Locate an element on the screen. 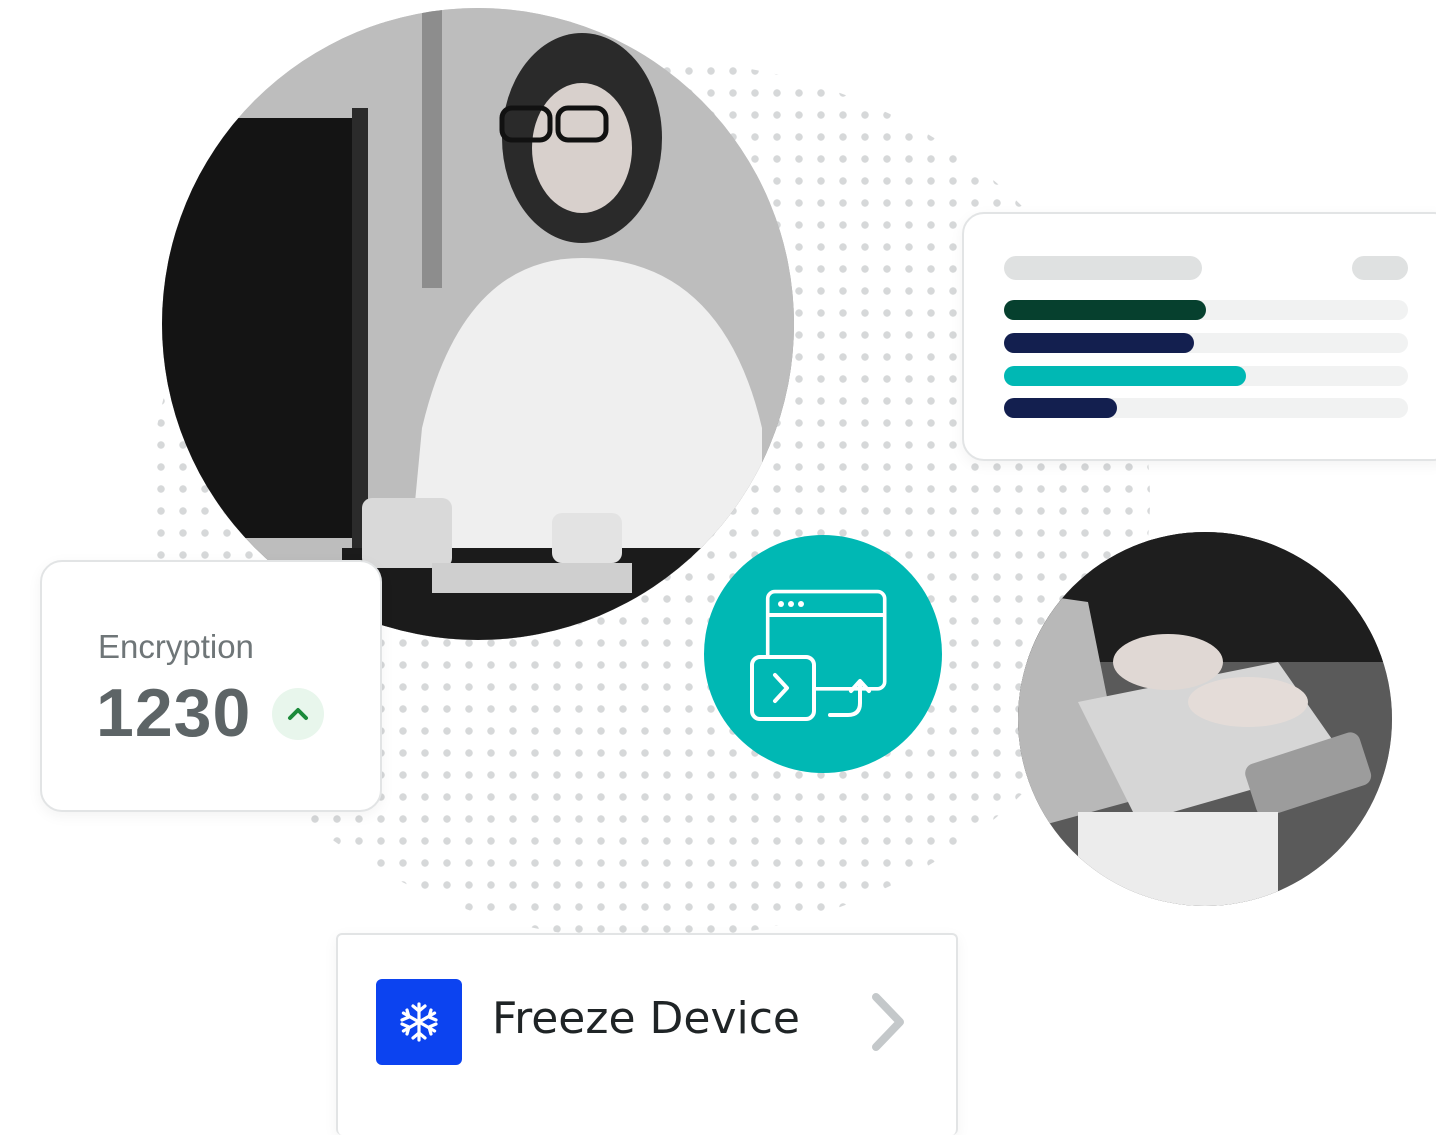 The image size is (1436, 1135). encryption-metric-card: Encryption 1230 is located at coordinates (211, 686).